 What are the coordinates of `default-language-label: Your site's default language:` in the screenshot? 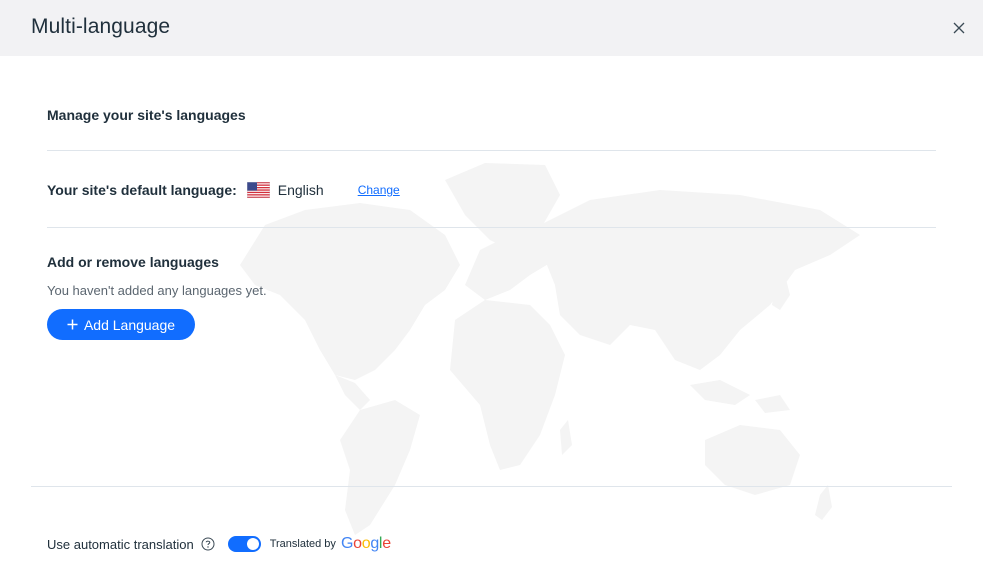 It's located at (142, 190).